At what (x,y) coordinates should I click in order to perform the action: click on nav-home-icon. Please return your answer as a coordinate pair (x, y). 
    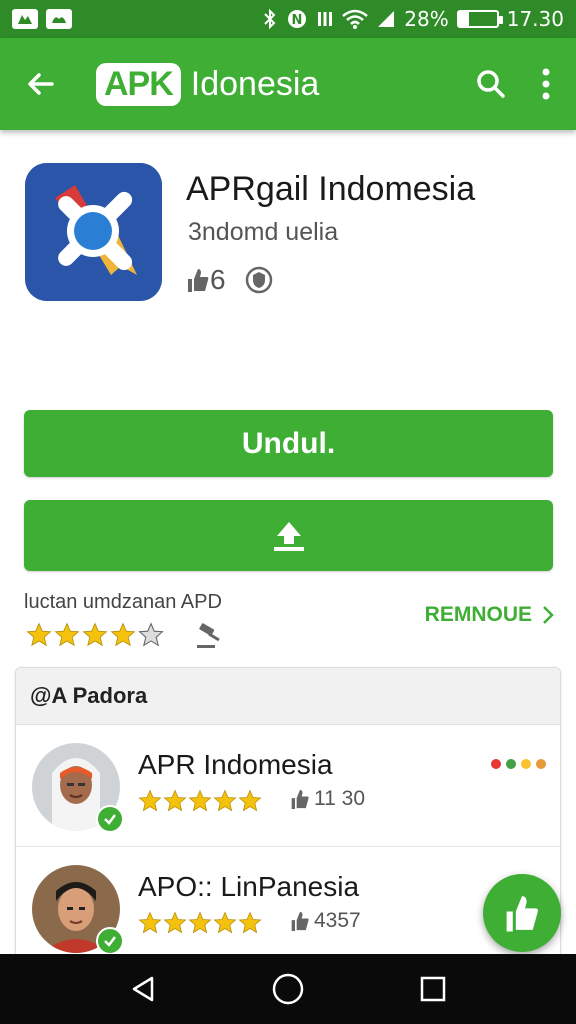
    Looking at the image, I should click on (288, 989).